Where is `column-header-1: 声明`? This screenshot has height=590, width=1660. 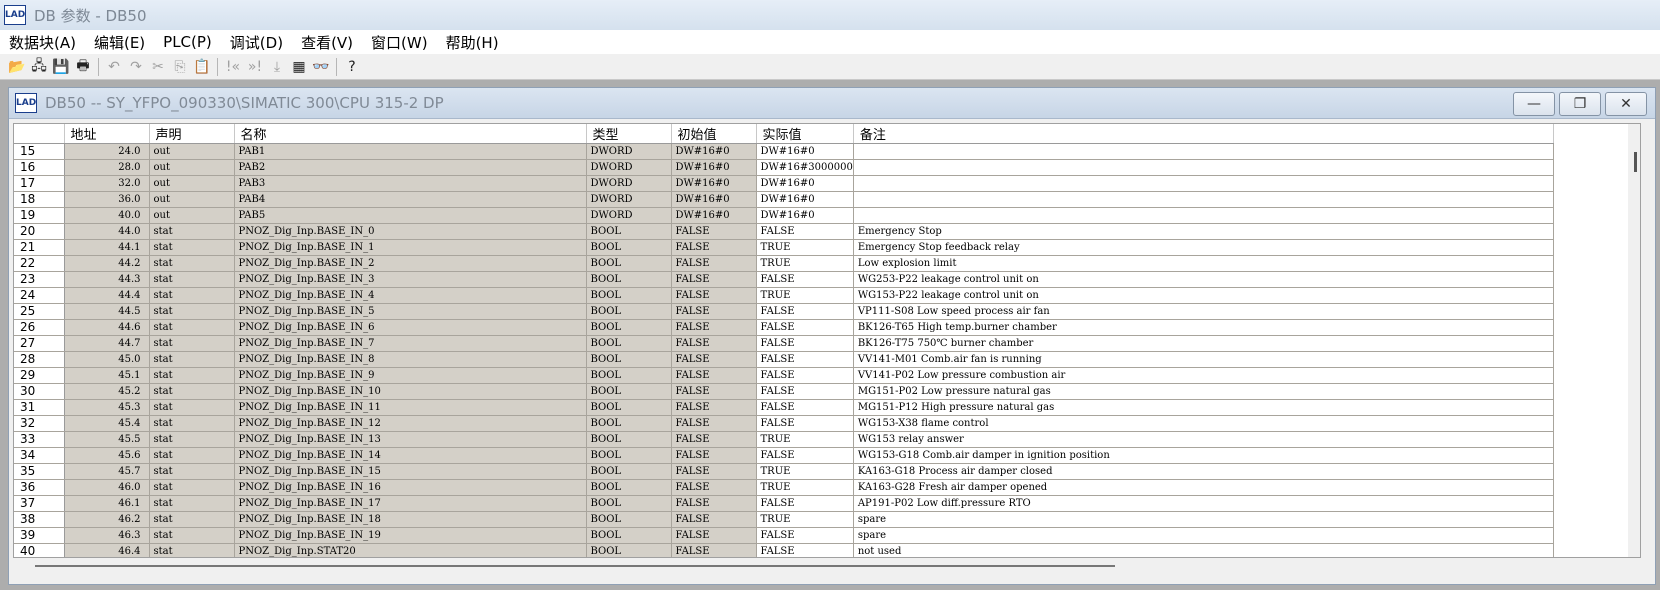
column-header-1: 声明 is located at coordinates (192, 134).